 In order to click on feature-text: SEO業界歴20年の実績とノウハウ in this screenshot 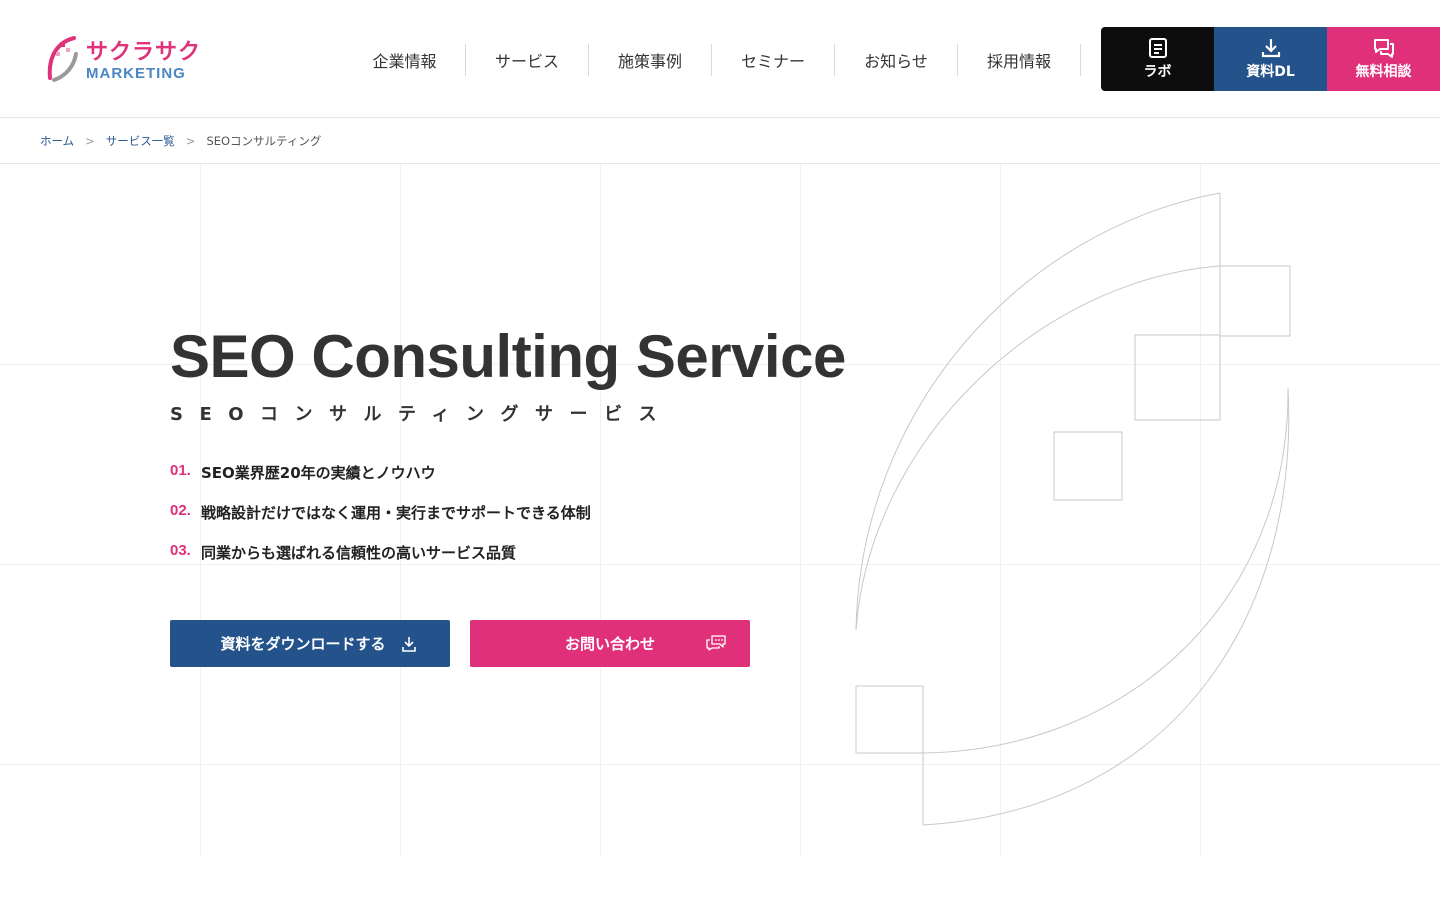, I will do `click(318, 473)`.